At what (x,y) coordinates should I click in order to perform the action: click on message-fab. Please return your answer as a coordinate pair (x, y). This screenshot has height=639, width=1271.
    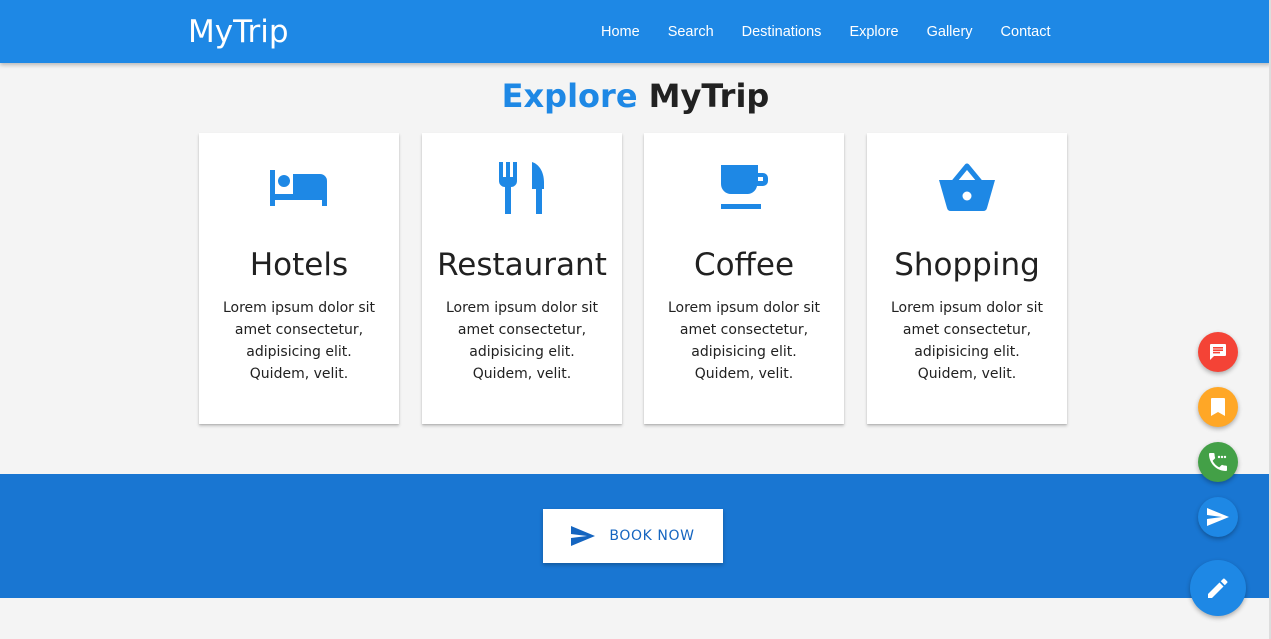
    Looking at the image, I should click on (1218, 352).